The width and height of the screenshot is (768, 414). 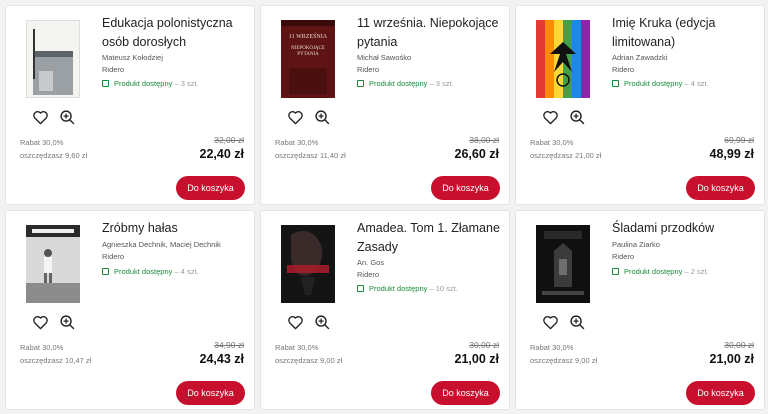 What do you see at coordinates (176, 33) in the screenshot?
I see `product-title: Edukacja polonistyczna osób dorosłych` at bounding box center [176, 33].